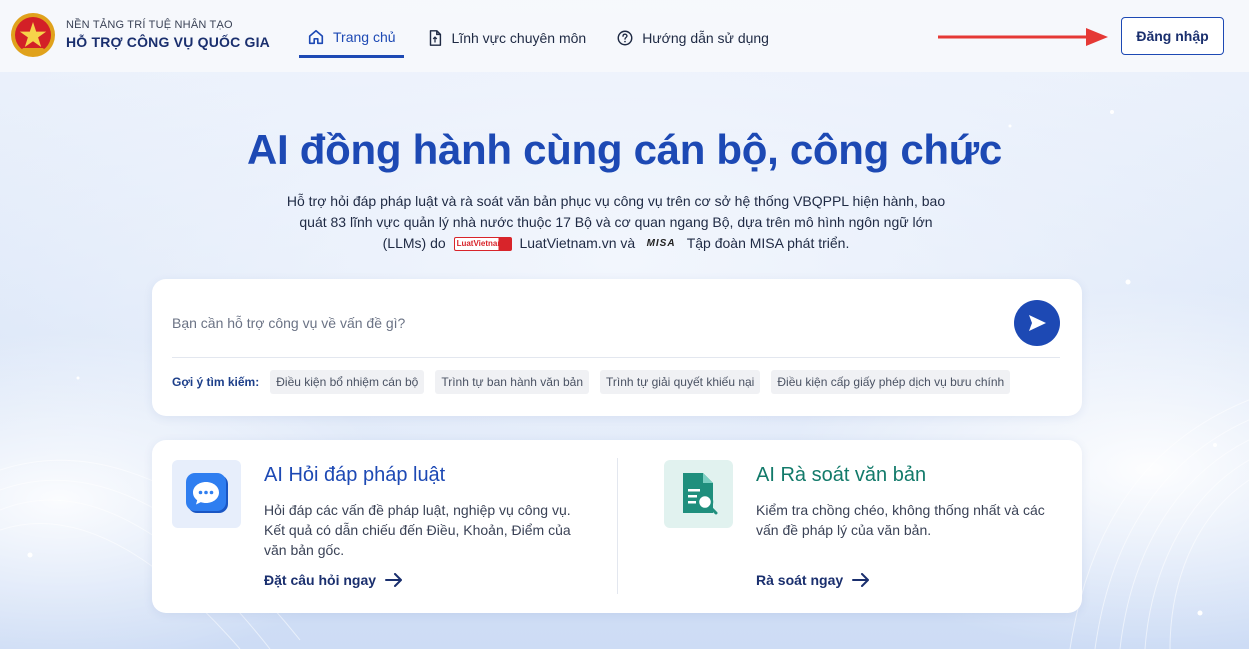 This screenshot has width=1249, height=649. What do you see at coordinates (661, 244) in the screenshot?
I see `misa-logo: MISA` at bounding box center [661, 244].